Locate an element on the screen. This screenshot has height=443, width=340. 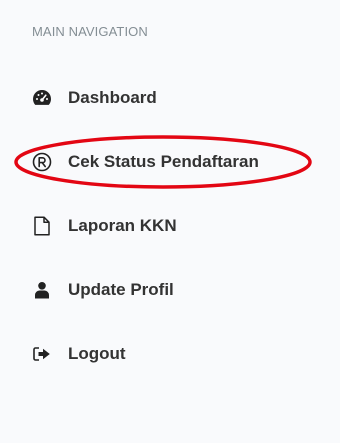
sidebar-item-dashboard: Dashboard is located at coordinates (170, 98).